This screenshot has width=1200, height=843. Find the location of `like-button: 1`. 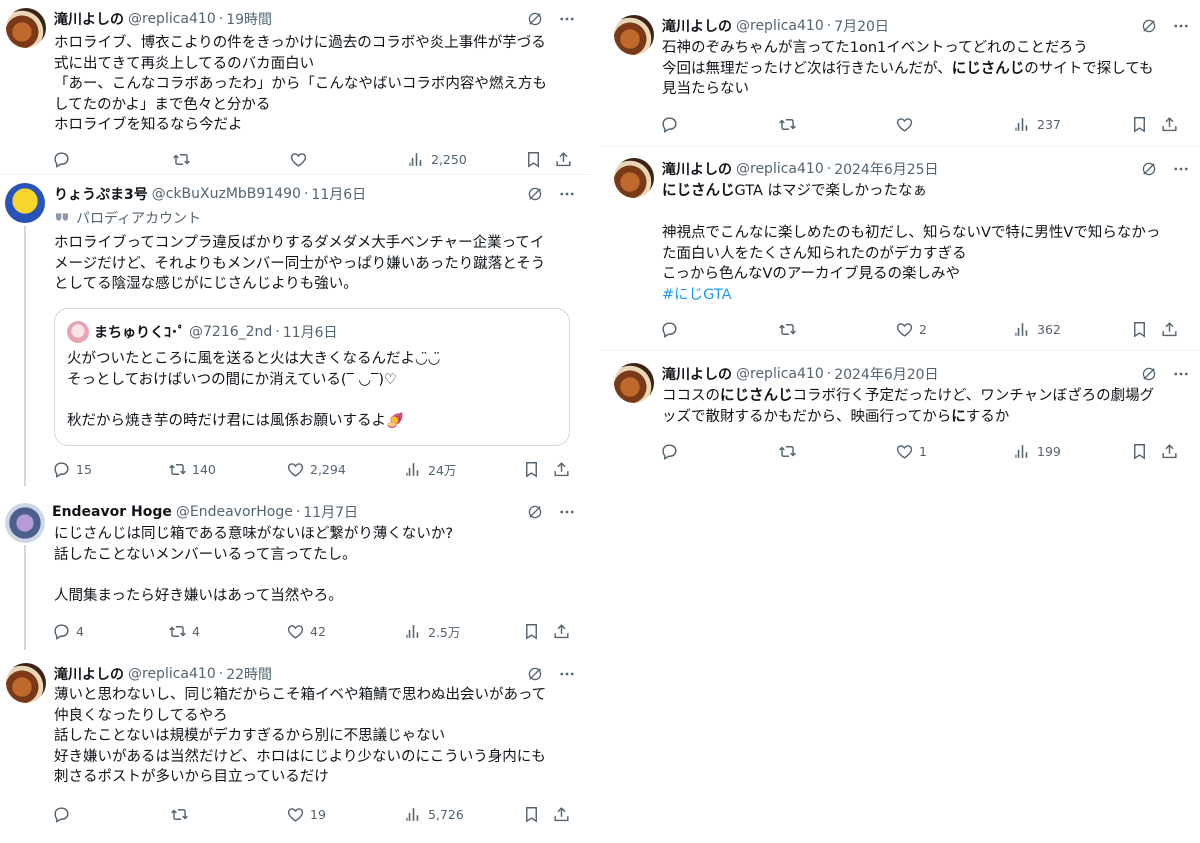

like-button: 1 is located at coordinates (911, 451).